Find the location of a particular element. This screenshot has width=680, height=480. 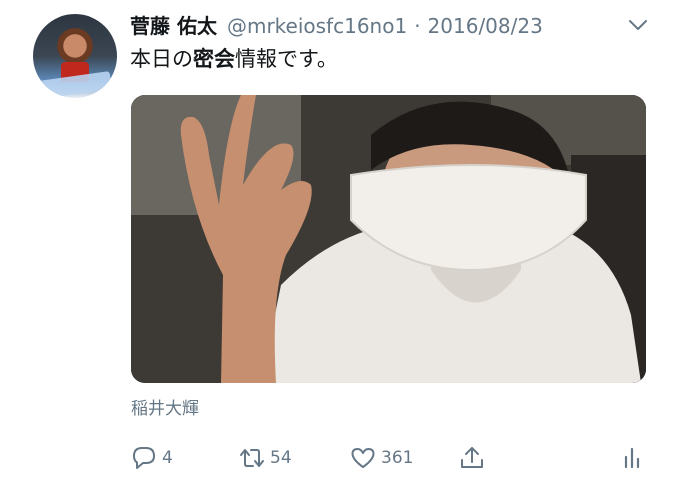

tweet-header: 菅藤 佑太 @mrkeiosfc16no1 · 2016/08/23 is located at coordinates (336, 25).